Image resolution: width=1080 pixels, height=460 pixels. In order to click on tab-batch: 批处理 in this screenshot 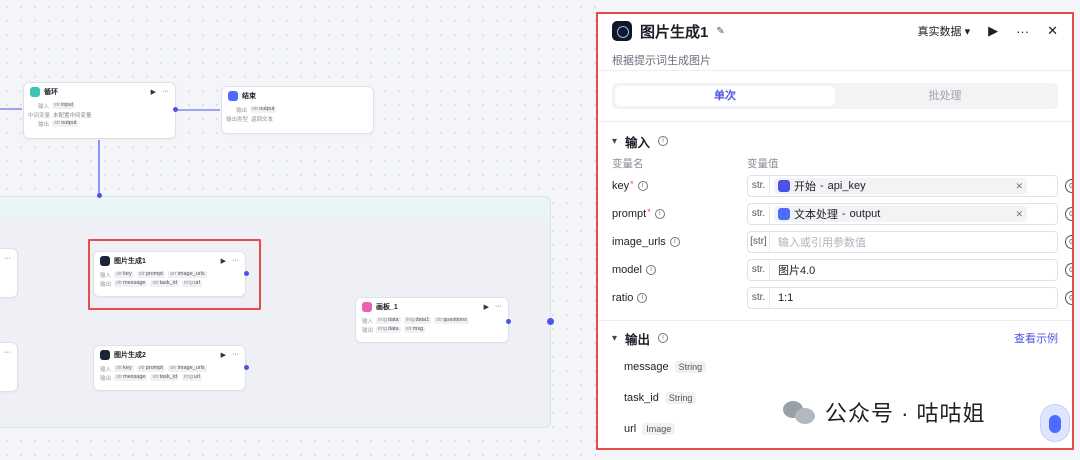, I will do `click(945, 96)`.